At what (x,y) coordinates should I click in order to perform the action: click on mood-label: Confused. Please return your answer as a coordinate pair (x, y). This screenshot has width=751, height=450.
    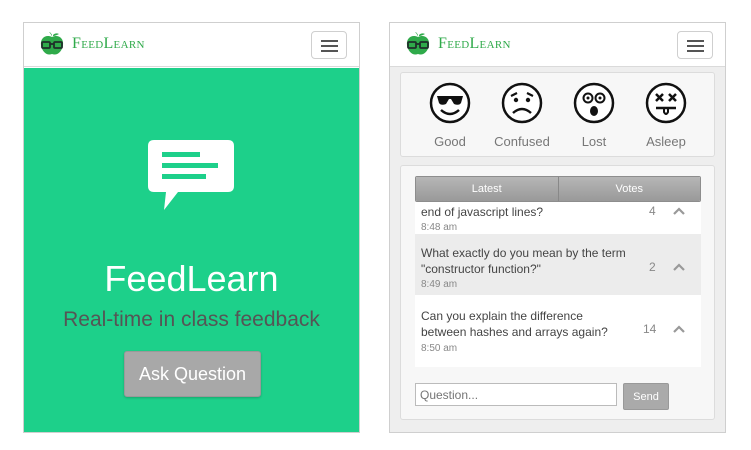
    Looking at the image, I should click on (522, 141).